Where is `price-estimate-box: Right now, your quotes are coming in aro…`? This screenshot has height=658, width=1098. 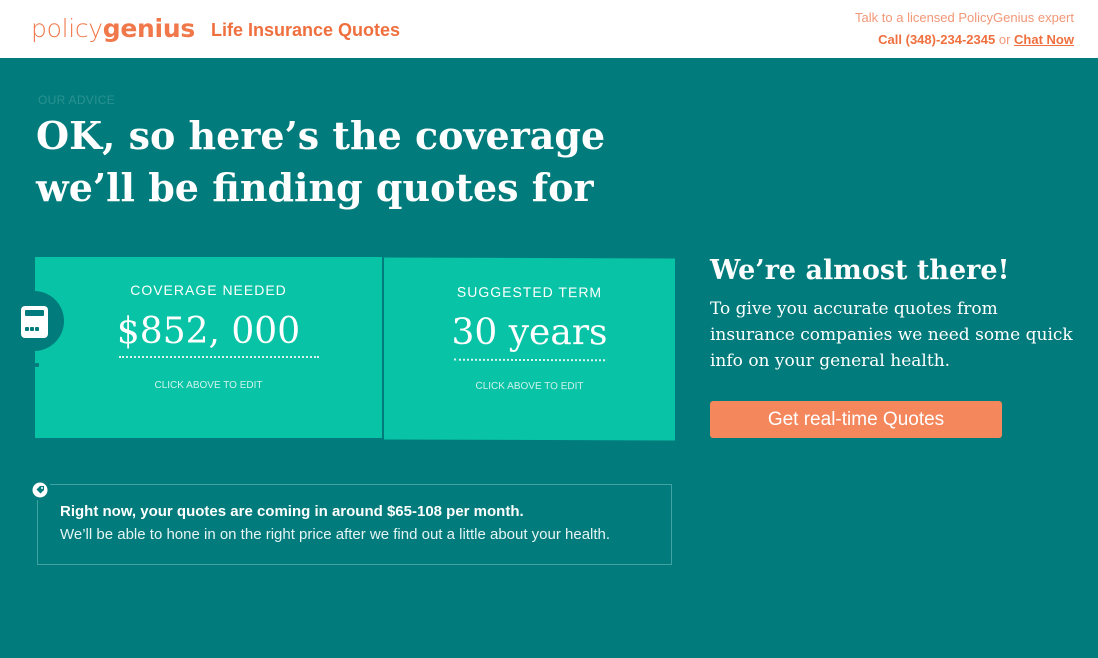 price-estimate-box: Right now, your quotes are coming in aro… is located at coordinates (354, 524).